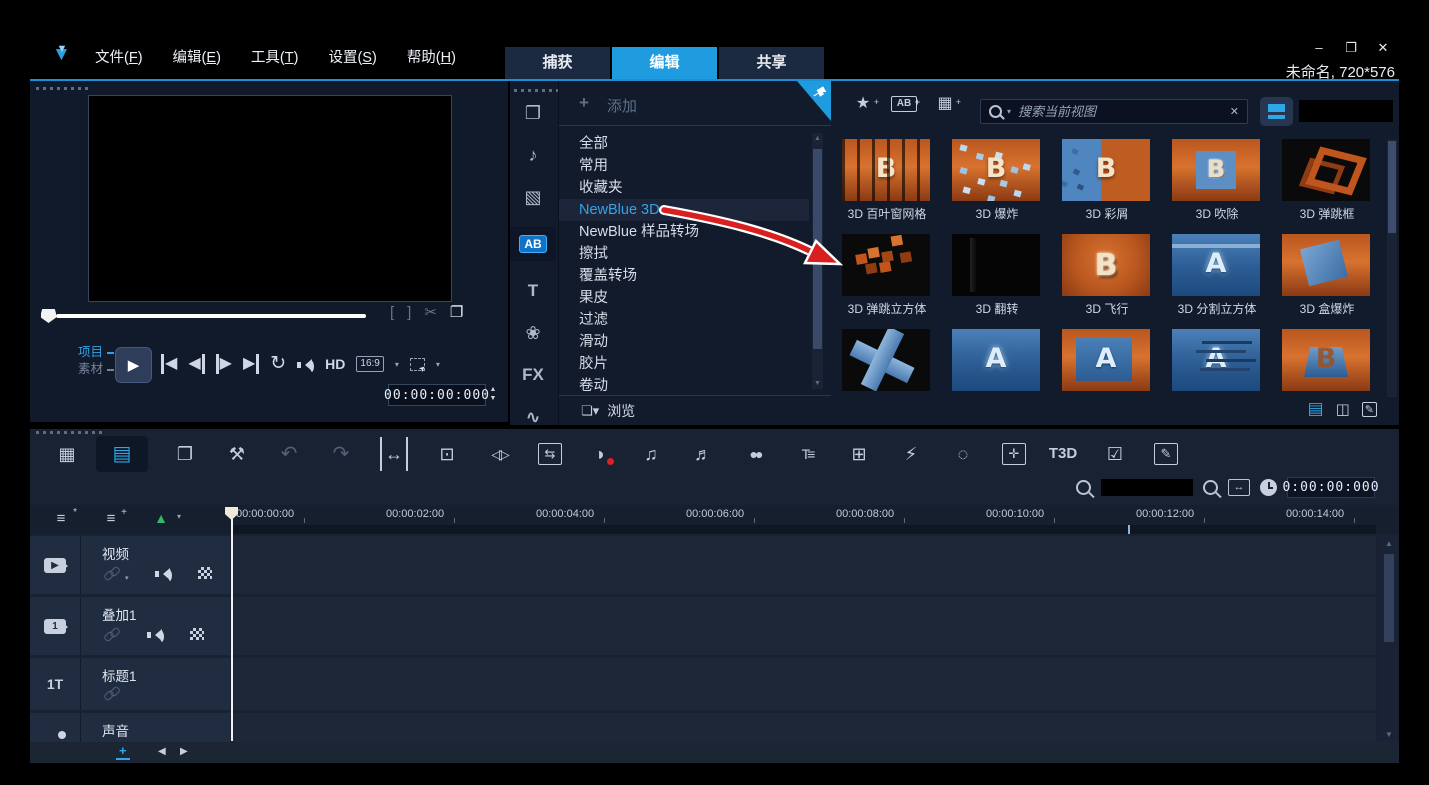 The height and width of the screenshot is (785, 1429). Describe the element at coordinates (684, 232) in the screenshot. I see `category-newblue-samples: NewBlue 样品转场` at that location.